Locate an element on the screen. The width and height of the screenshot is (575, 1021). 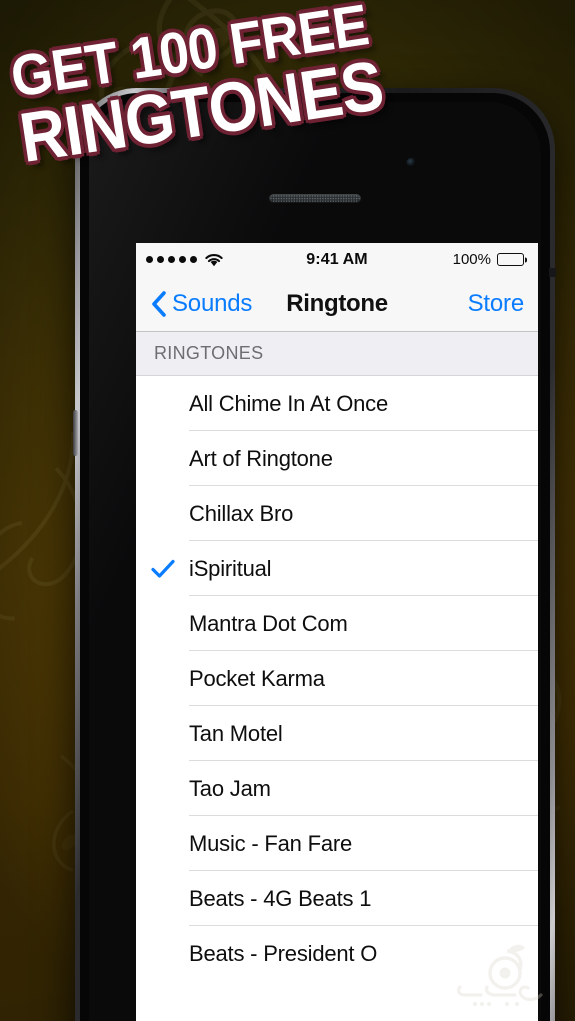
earpiece-speaker-icon is located at coordinates (315, 198).